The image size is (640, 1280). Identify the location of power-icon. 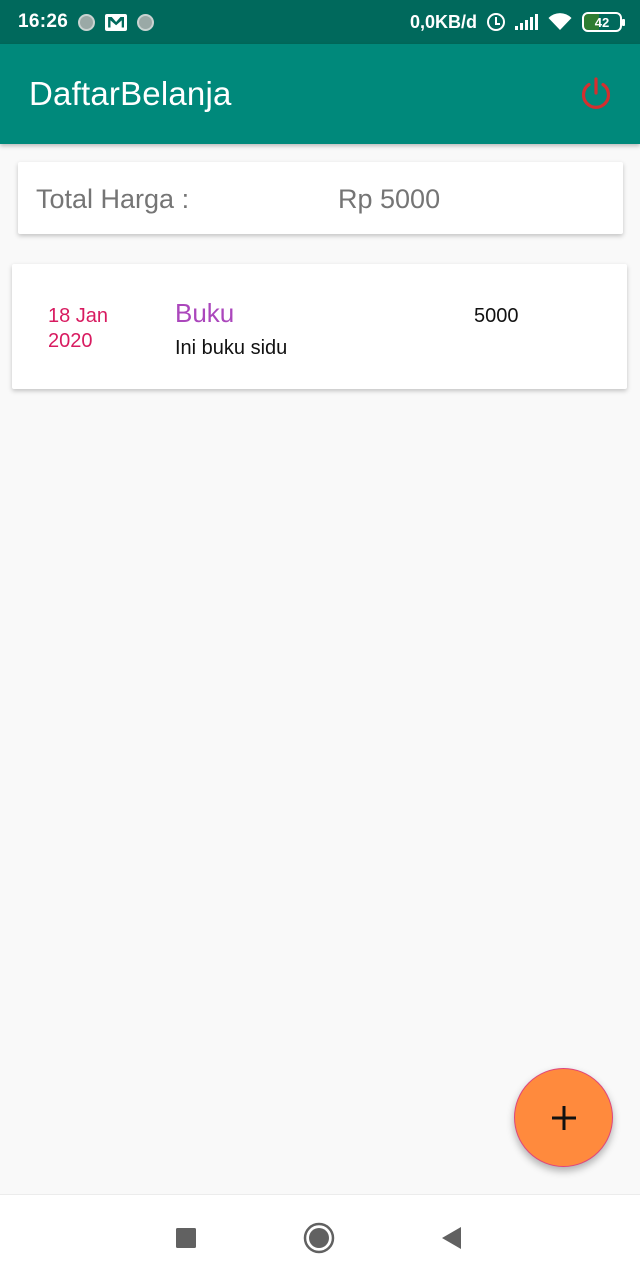
(596, 93).